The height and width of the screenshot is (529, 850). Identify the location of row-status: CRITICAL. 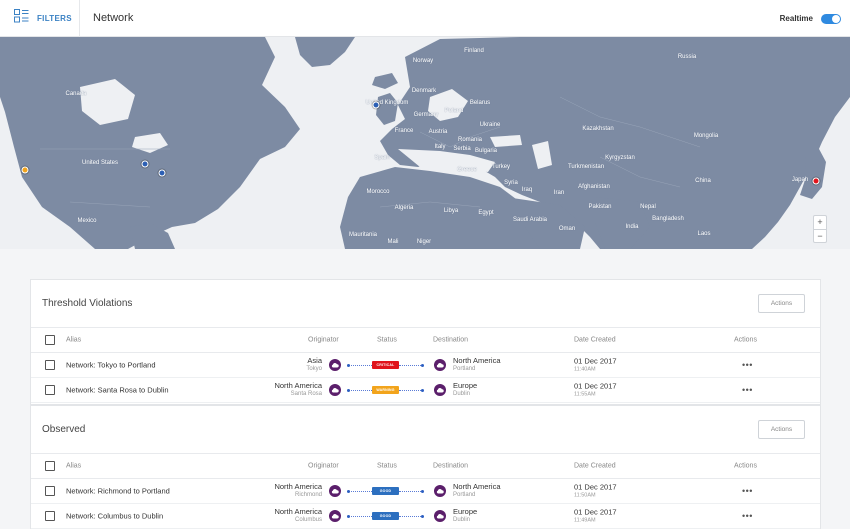
(385, 365).